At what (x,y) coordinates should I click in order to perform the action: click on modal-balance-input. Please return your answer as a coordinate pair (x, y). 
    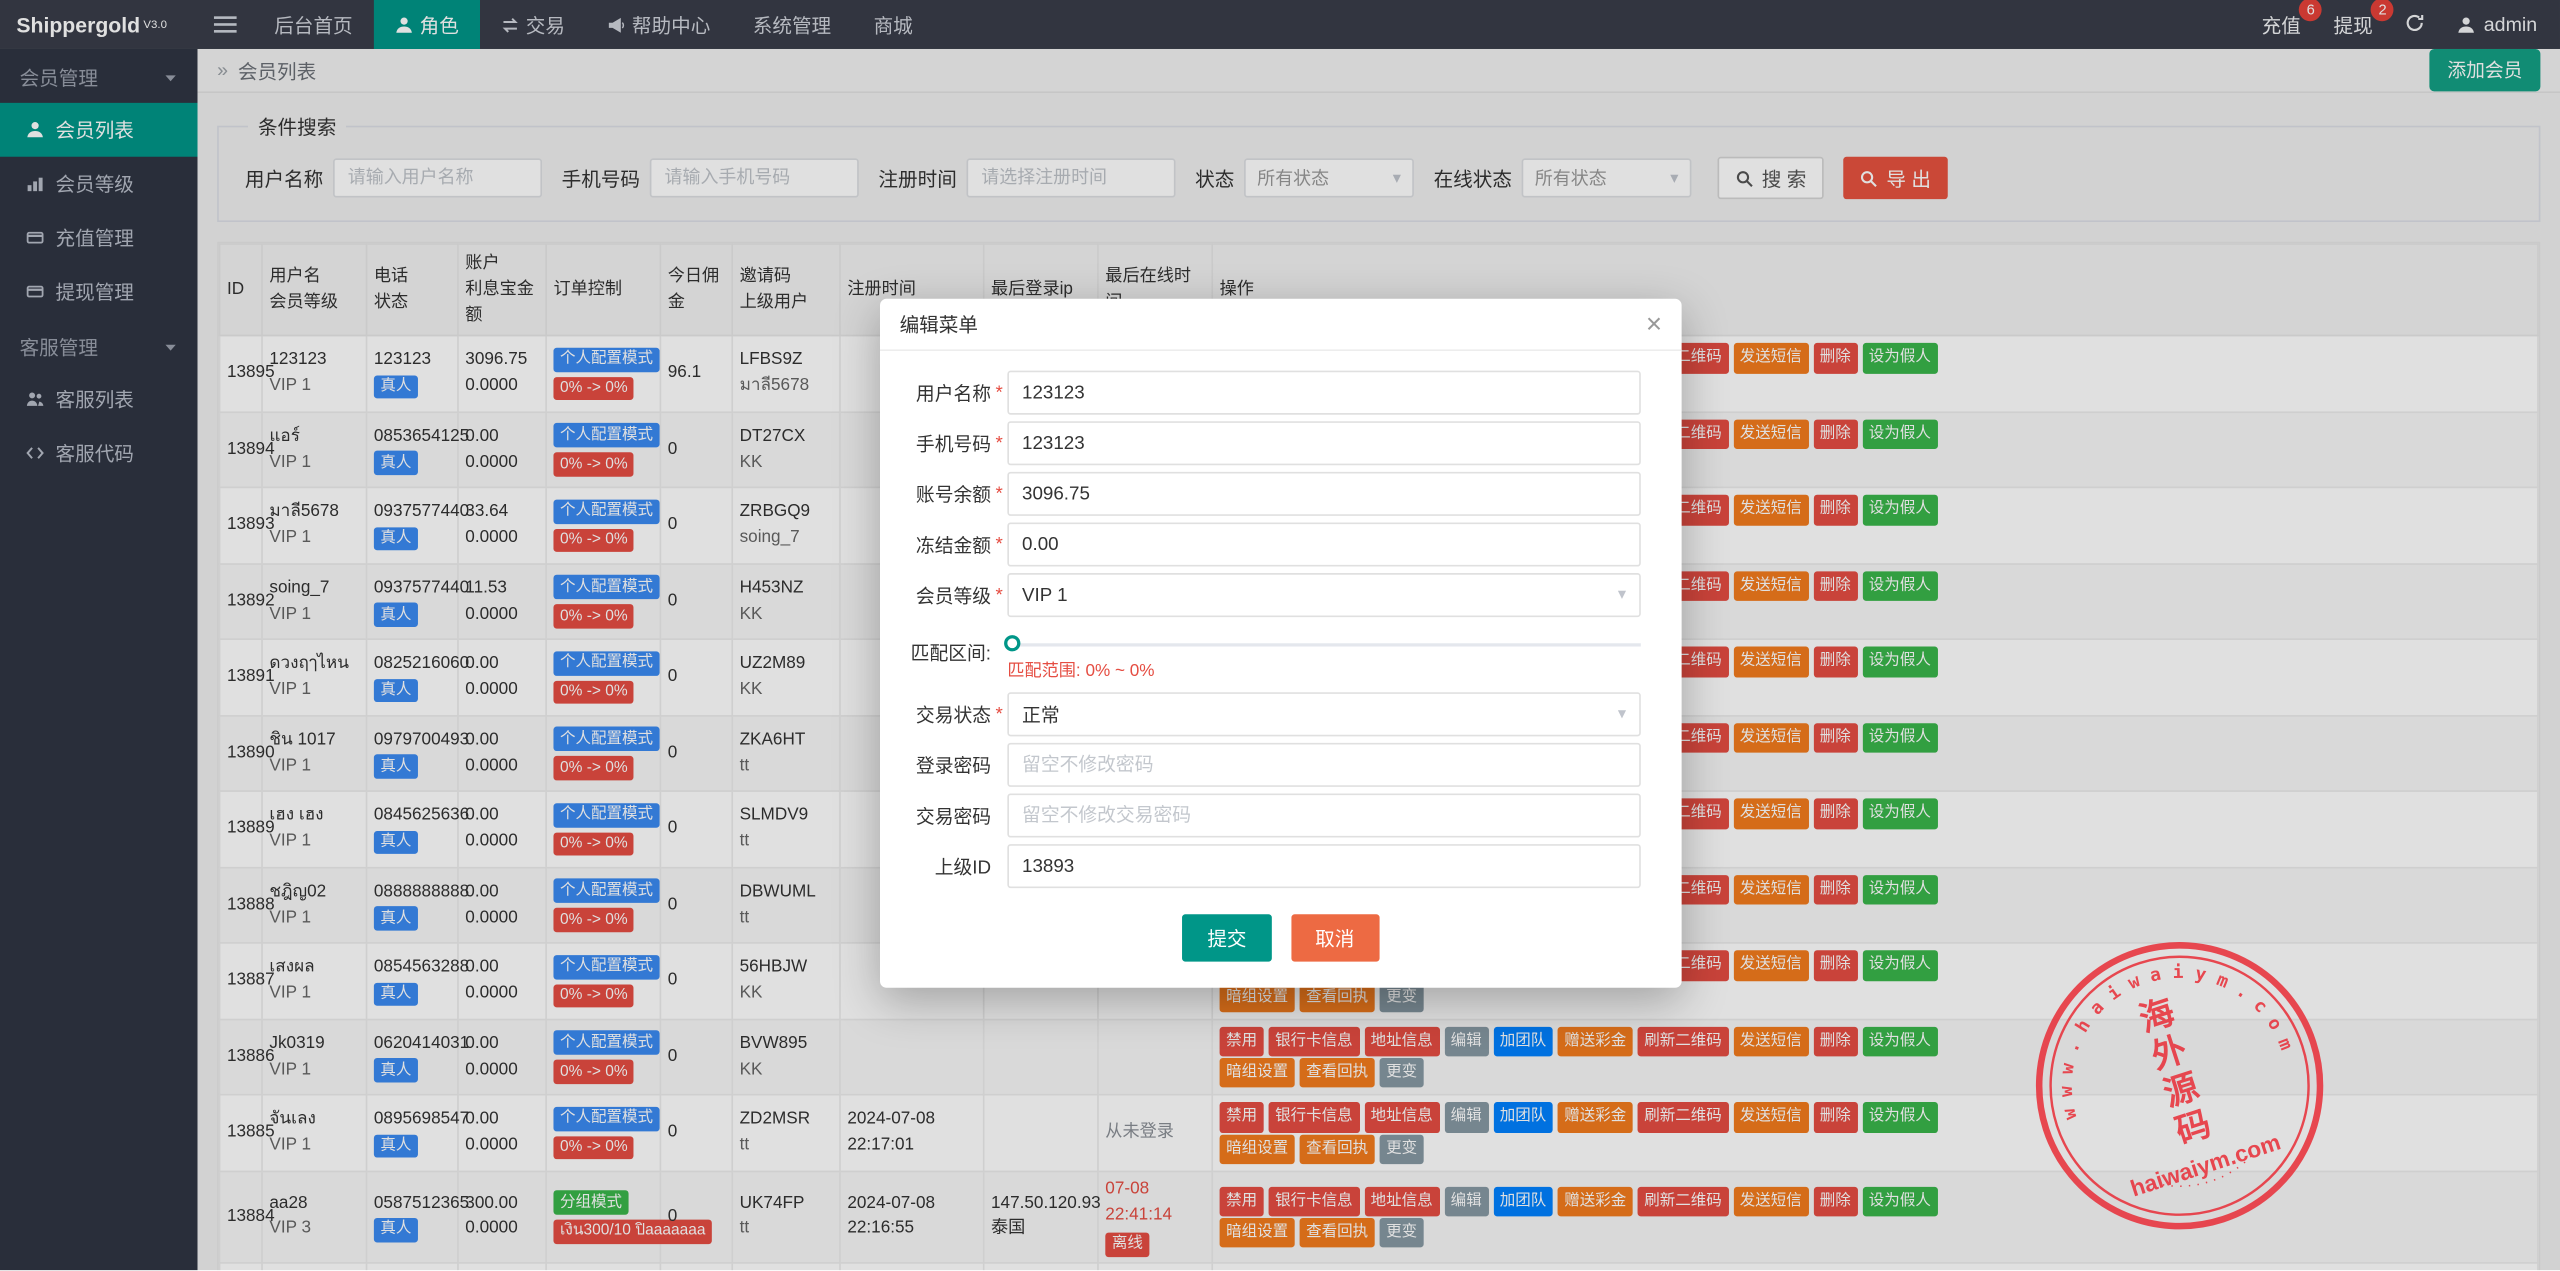
    Looking at the image, I should click on (1324, 493).